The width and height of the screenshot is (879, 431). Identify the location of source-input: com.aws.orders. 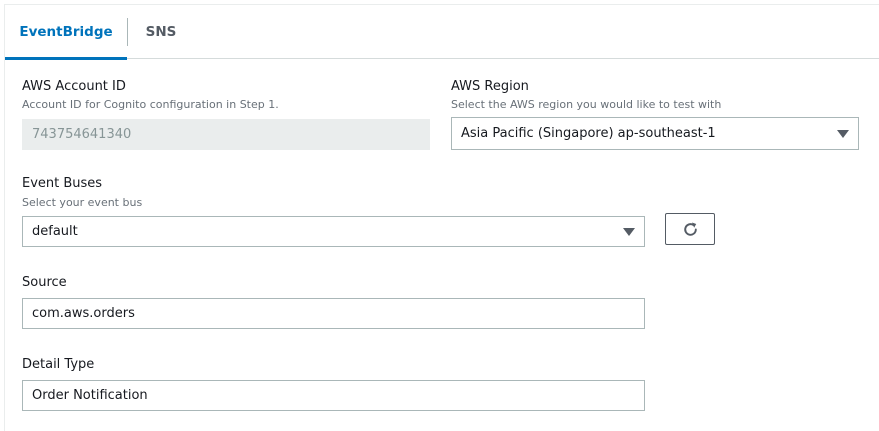
(333, 313).